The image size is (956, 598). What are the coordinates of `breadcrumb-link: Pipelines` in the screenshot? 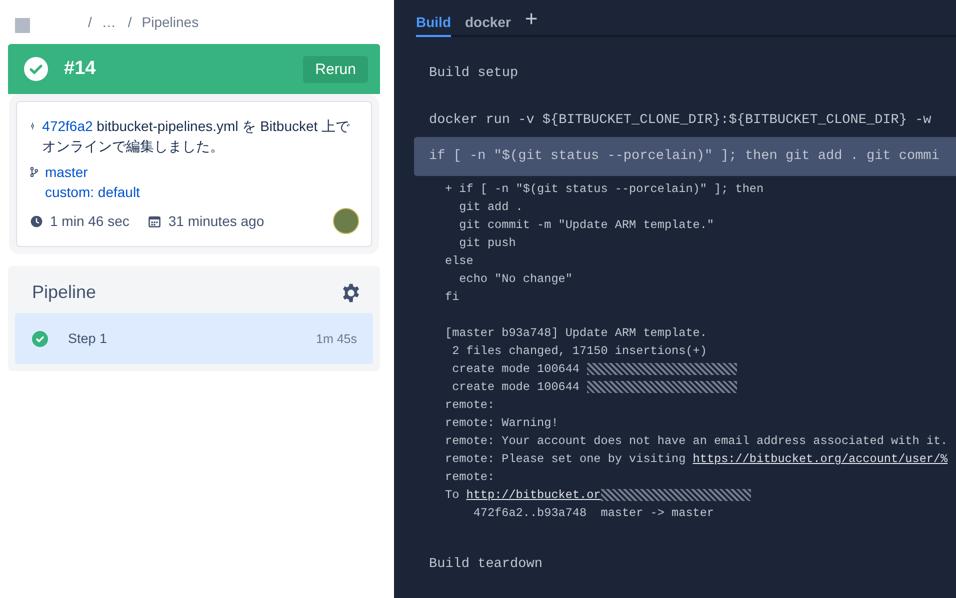 It's located at (170, 22).